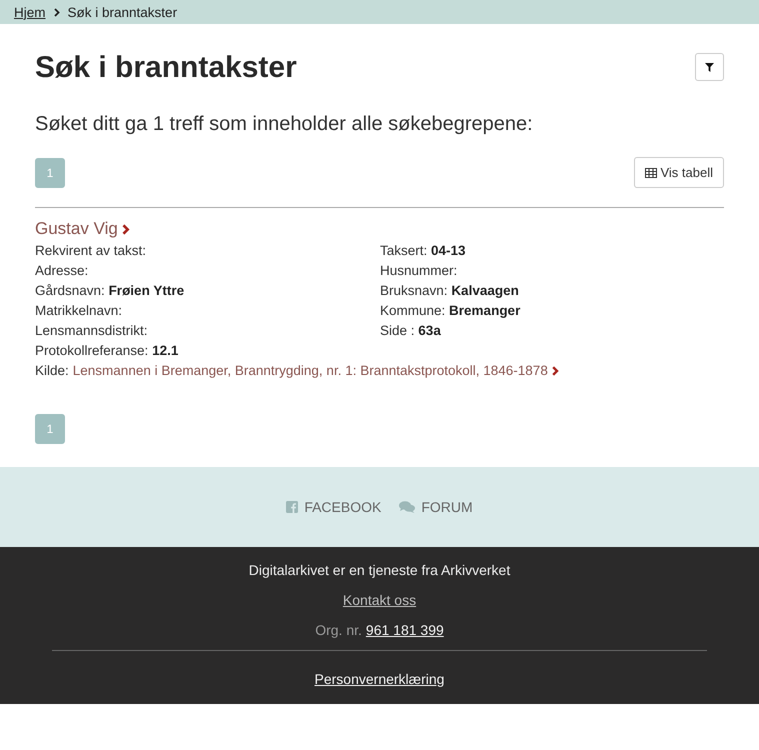  I want to click on org-label: Org. nr., so click(338, 630).